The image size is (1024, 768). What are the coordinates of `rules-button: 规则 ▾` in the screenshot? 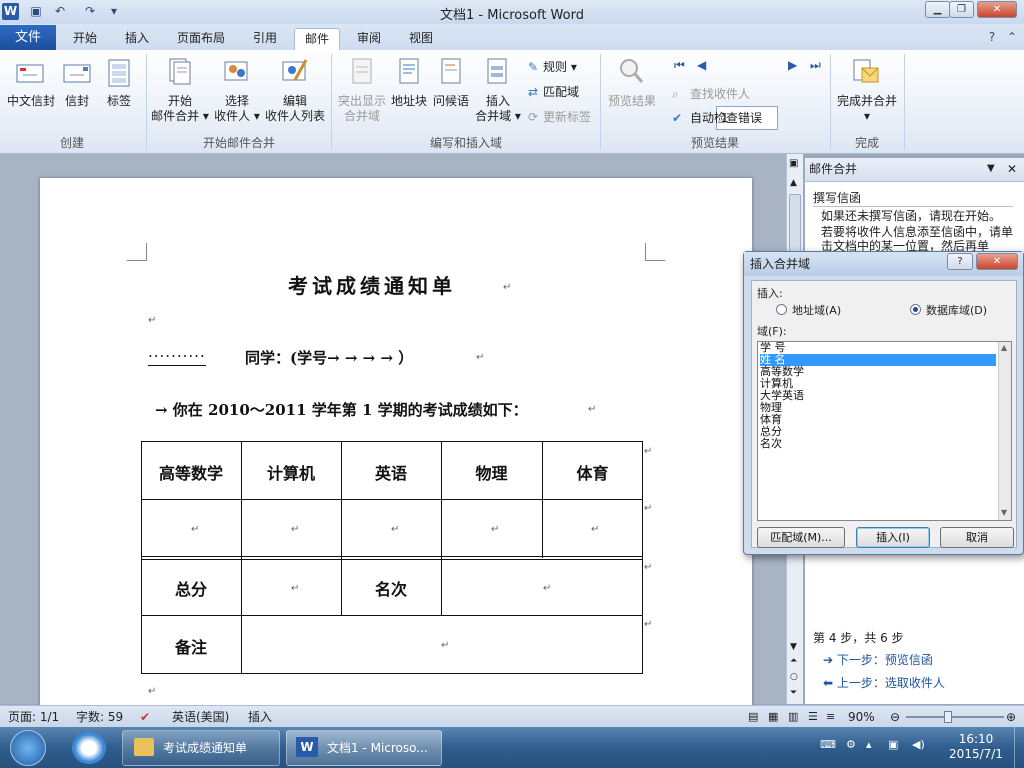 It's located at (560, 67).